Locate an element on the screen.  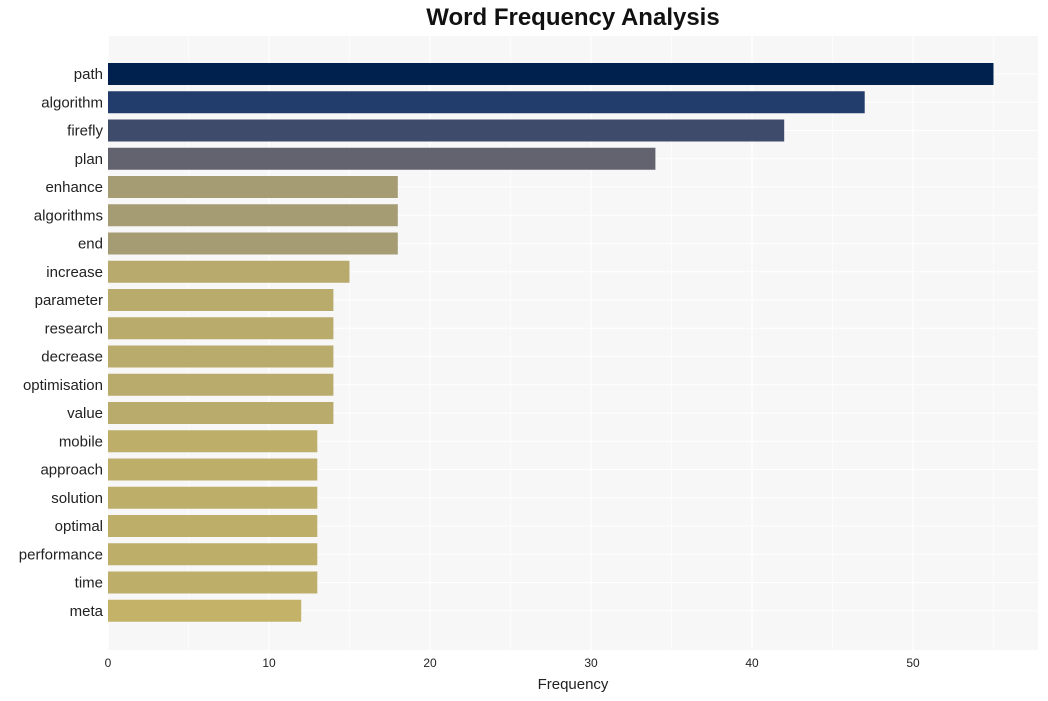
bar-enhance is located at coordinates (253, 187).